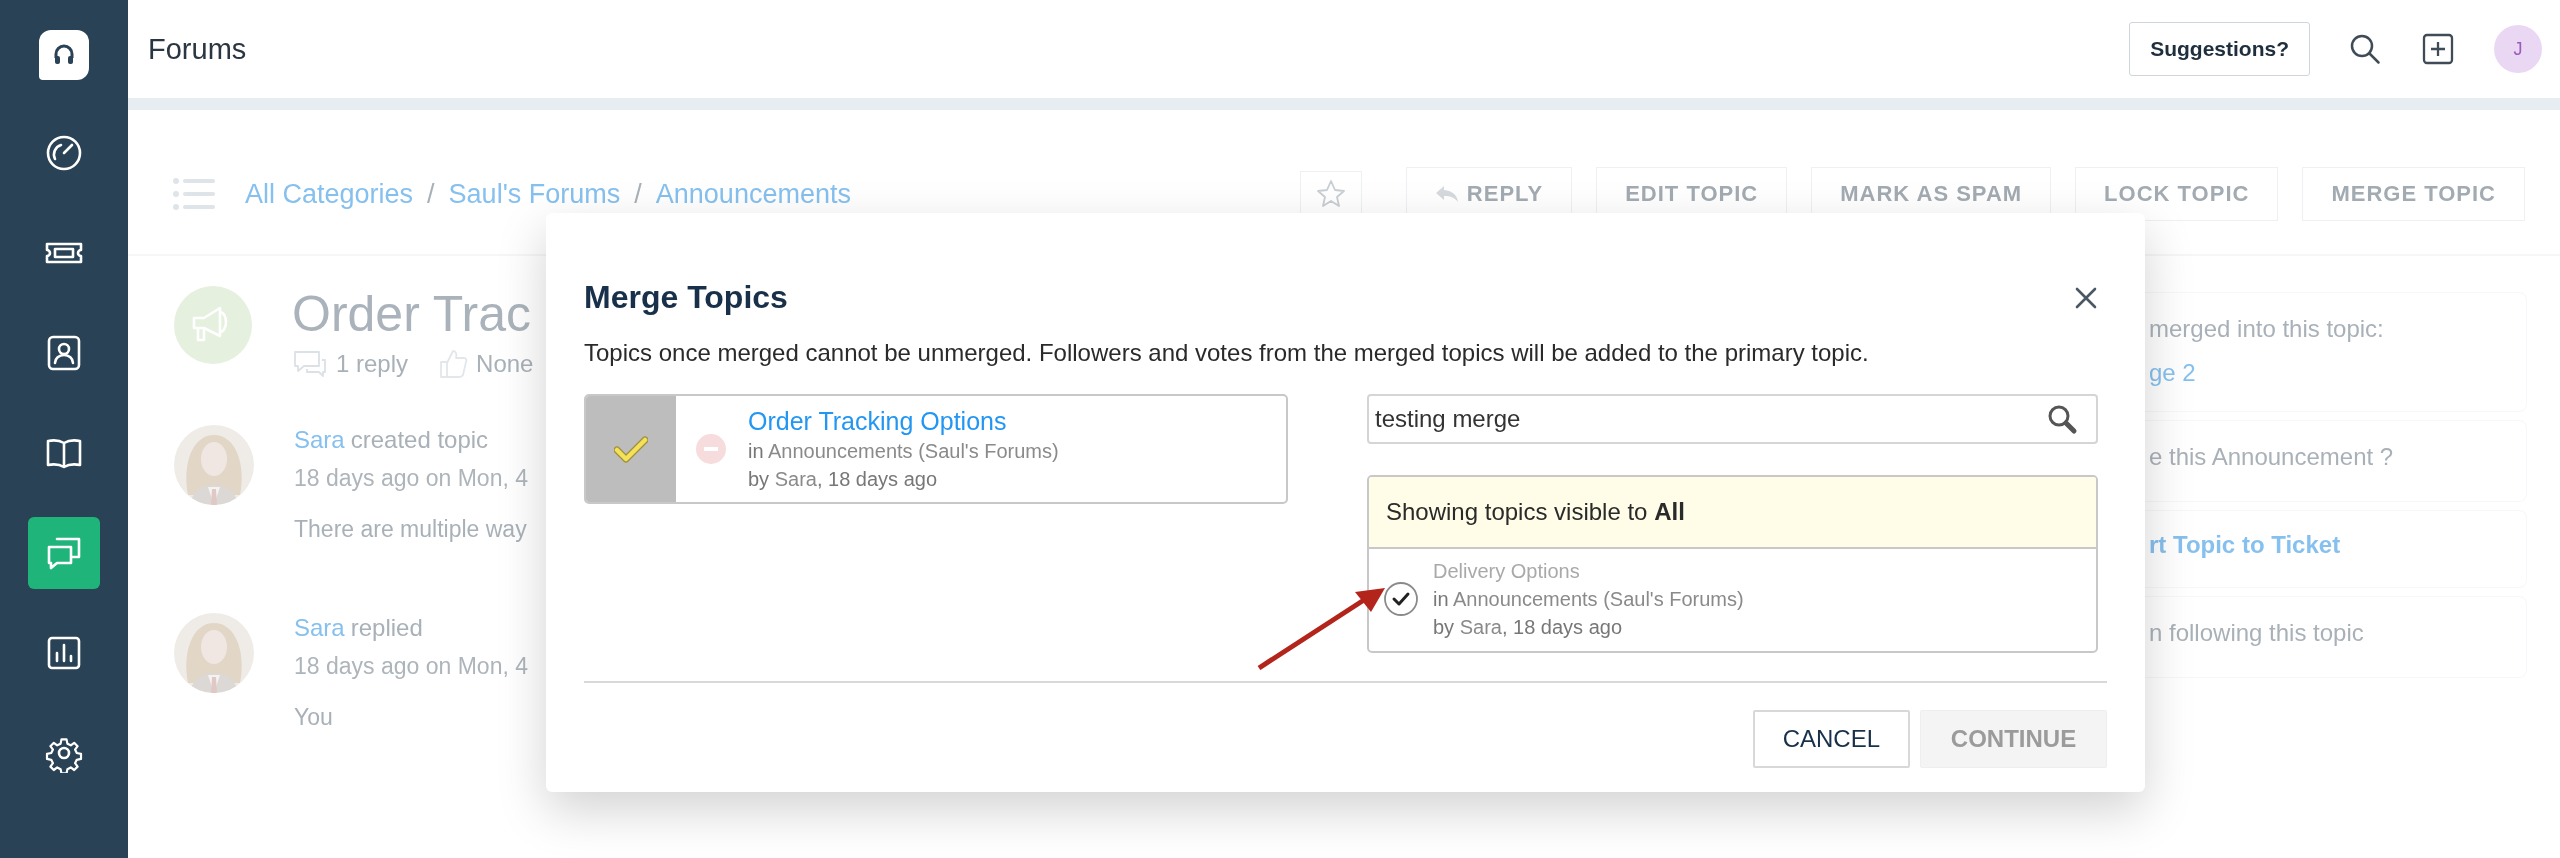 Image resolution: width=2560 pixels, height=858 pixels. I want to click on topic-link: ge 2, so click(2337, 373).